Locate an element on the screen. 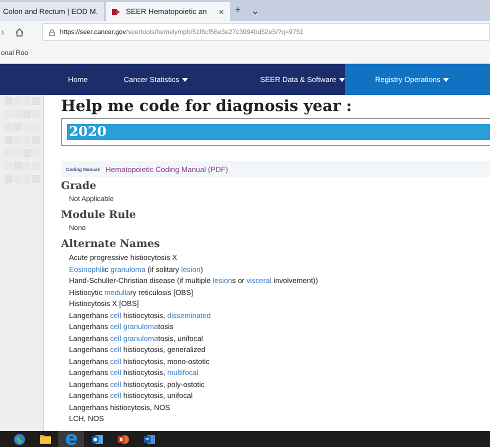  year-value: 2020 is located at coordinates (278, 132).